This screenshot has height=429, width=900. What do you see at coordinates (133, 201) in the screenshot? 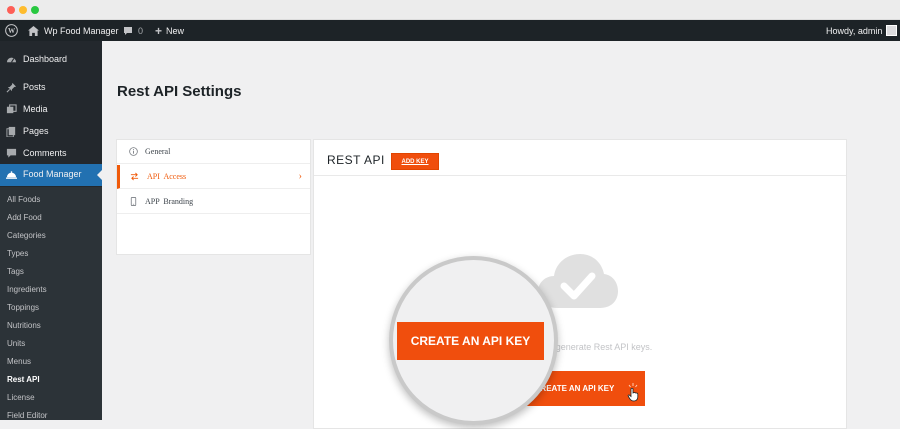
I see `mobile-icon` at bounding box center [133, 201].